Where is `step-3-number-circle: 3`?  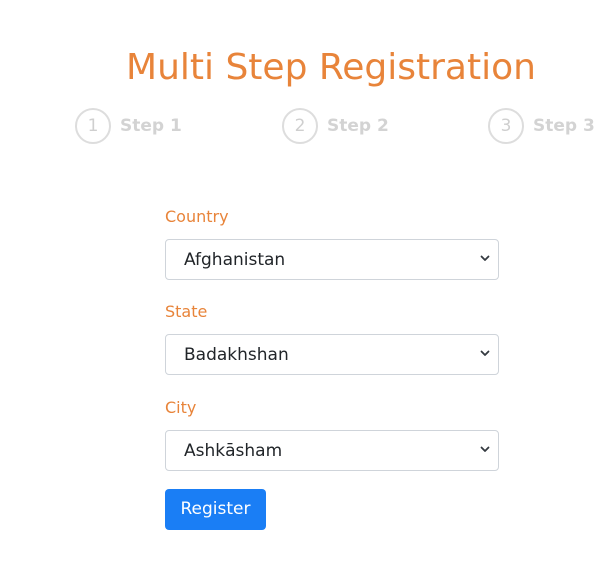 step-3-number-circle: 3 is located at coordinates (506, 126).